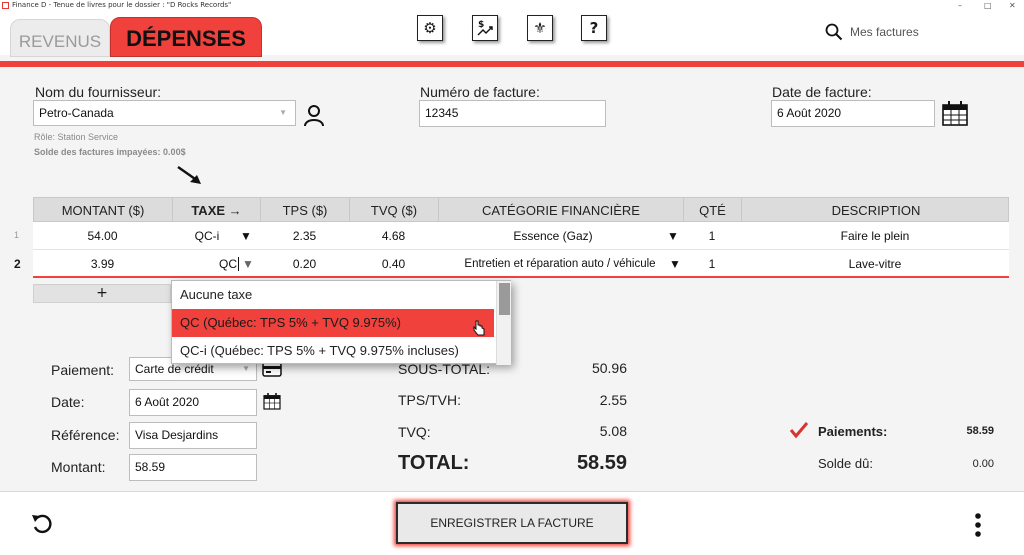 This screenshot has width=1024, height=555. Describe the element at coordinates (601, 463) in the screenshot. I see `total-value: 58.59` at that location.